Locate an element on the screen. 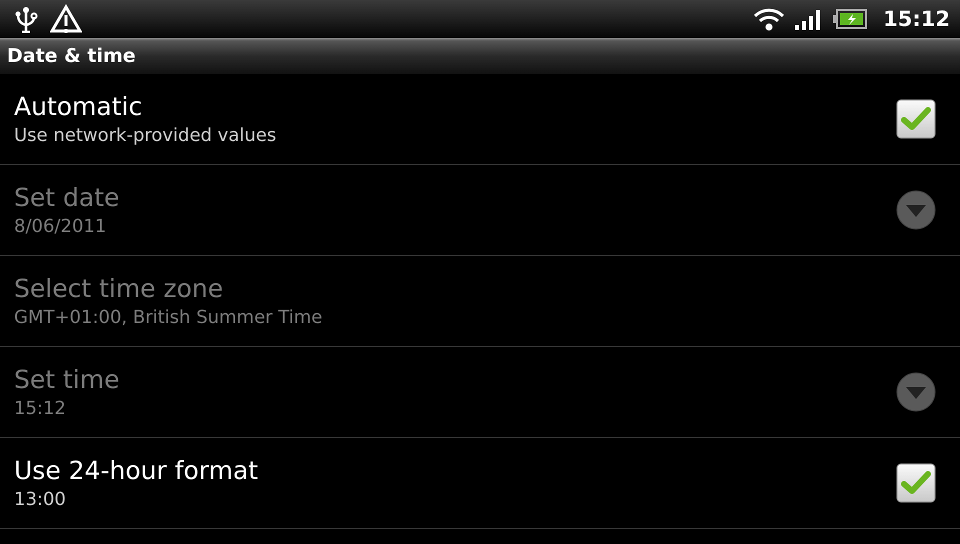 This screenshot has height=544, width=960. setting-title: Automatic is located at coordinates (79, 106).